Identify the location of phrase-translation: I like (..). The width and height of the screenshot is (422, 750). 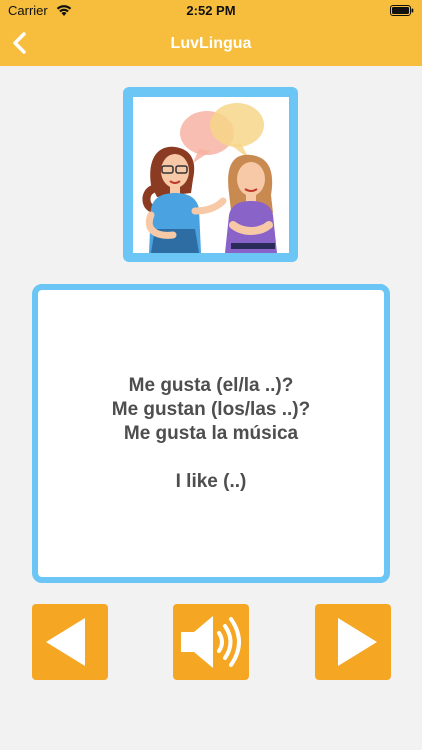
(211, 481).